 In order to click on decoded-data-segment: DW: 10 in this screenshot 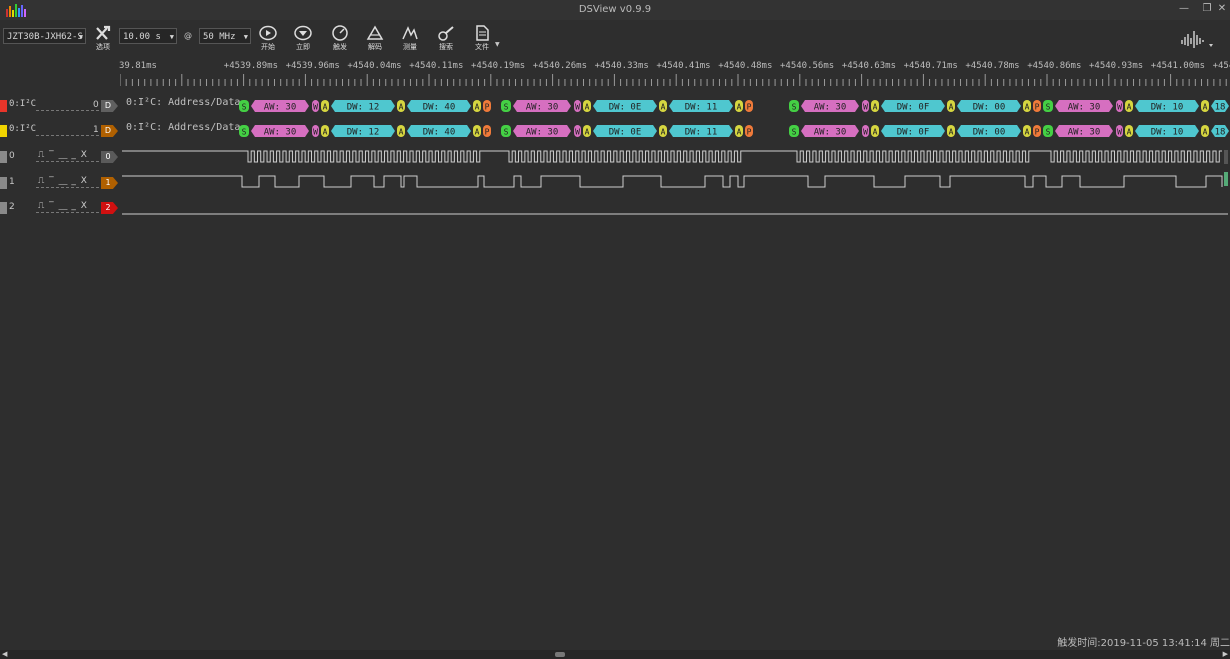, I will do `click(1167, 106)`.